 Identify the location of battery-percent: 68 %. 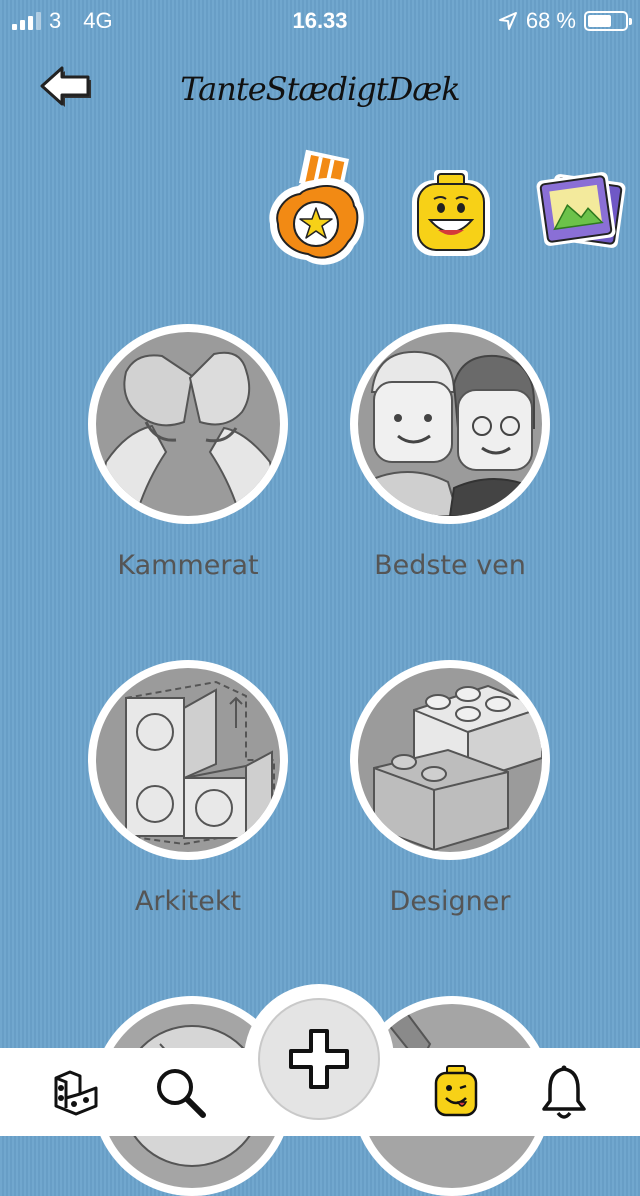
(550, 20).